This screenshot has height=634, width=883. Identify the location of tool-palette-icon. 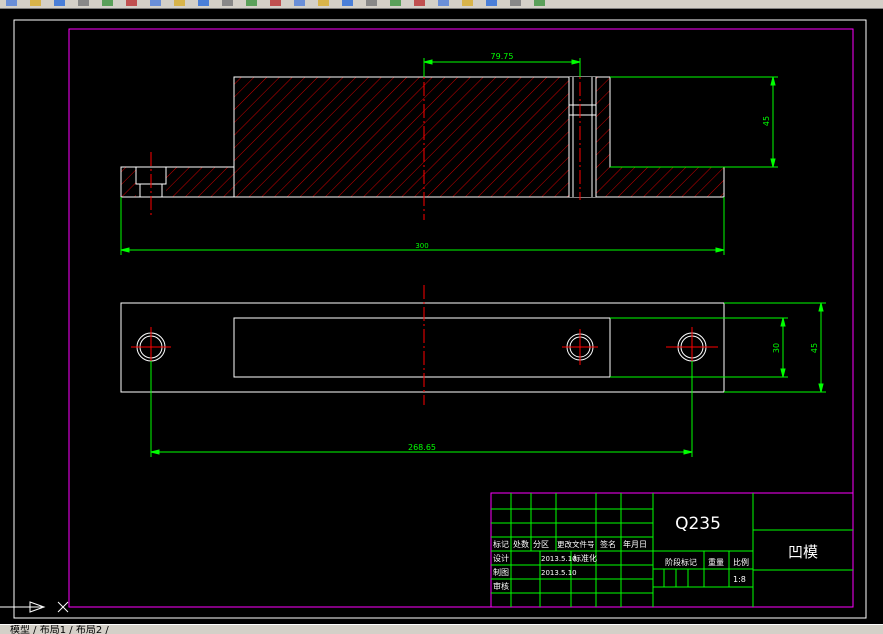
(443, 3).